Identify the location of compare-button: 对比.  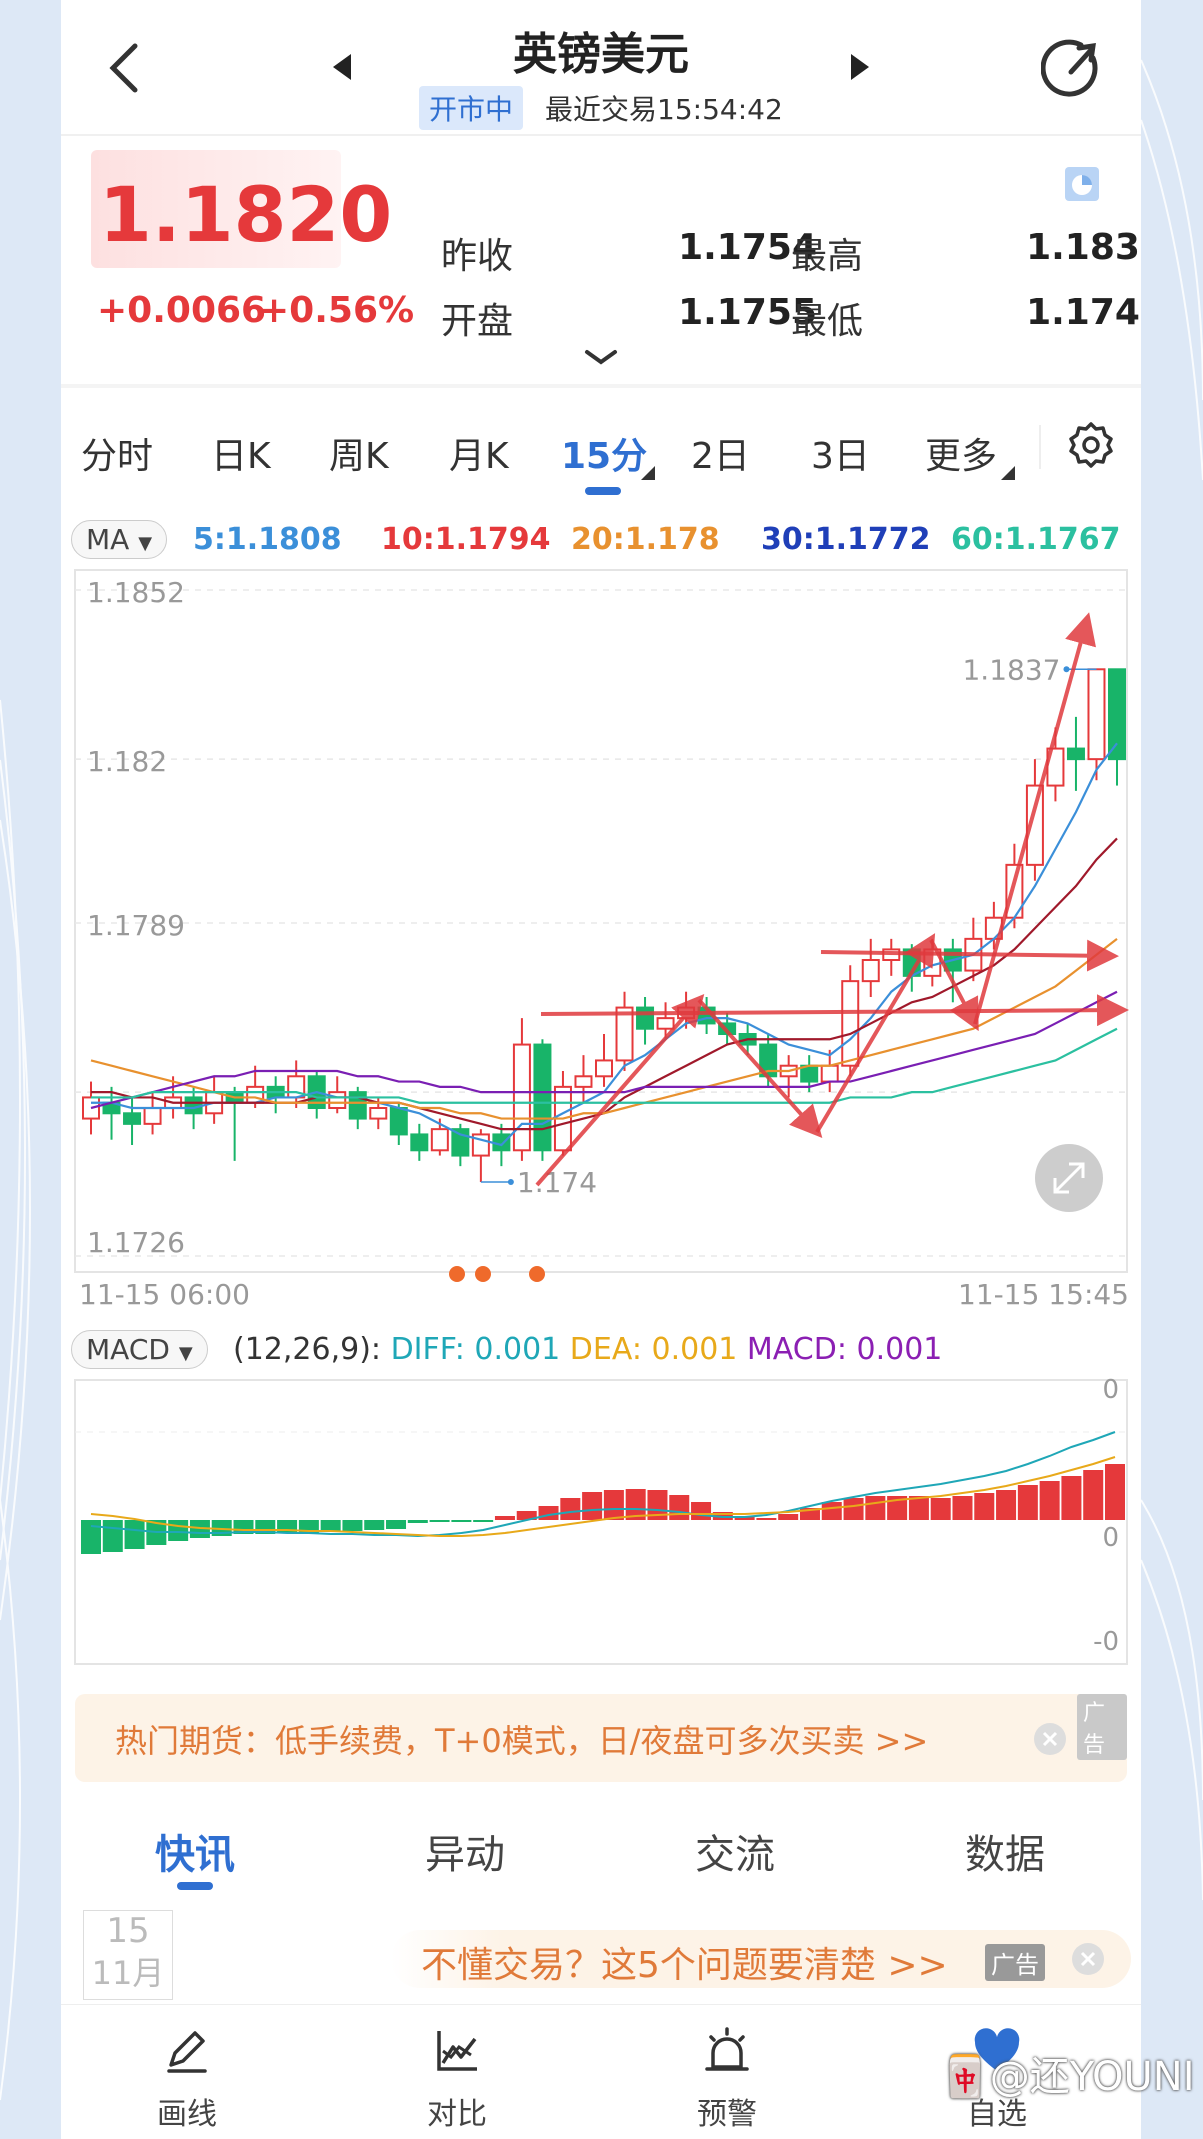
(457, 2079).